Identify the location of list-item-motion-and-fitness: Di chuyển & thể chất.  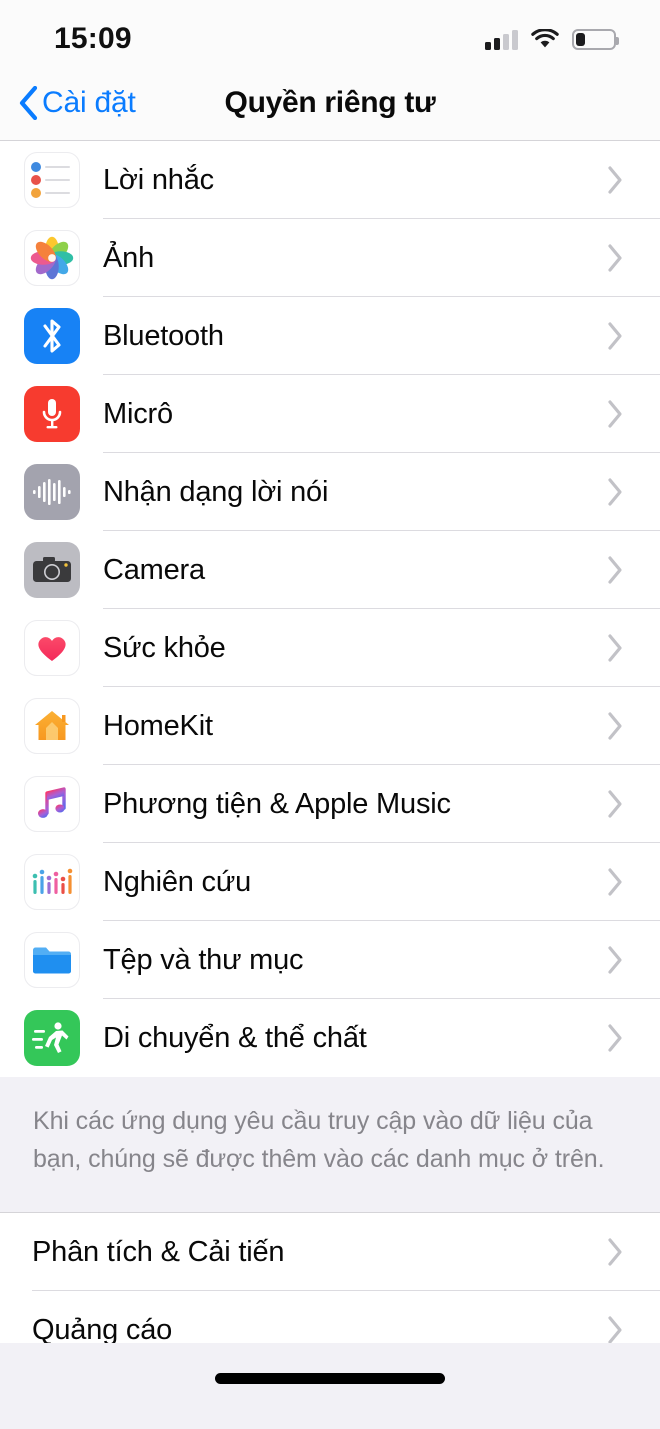
(330, 1038).